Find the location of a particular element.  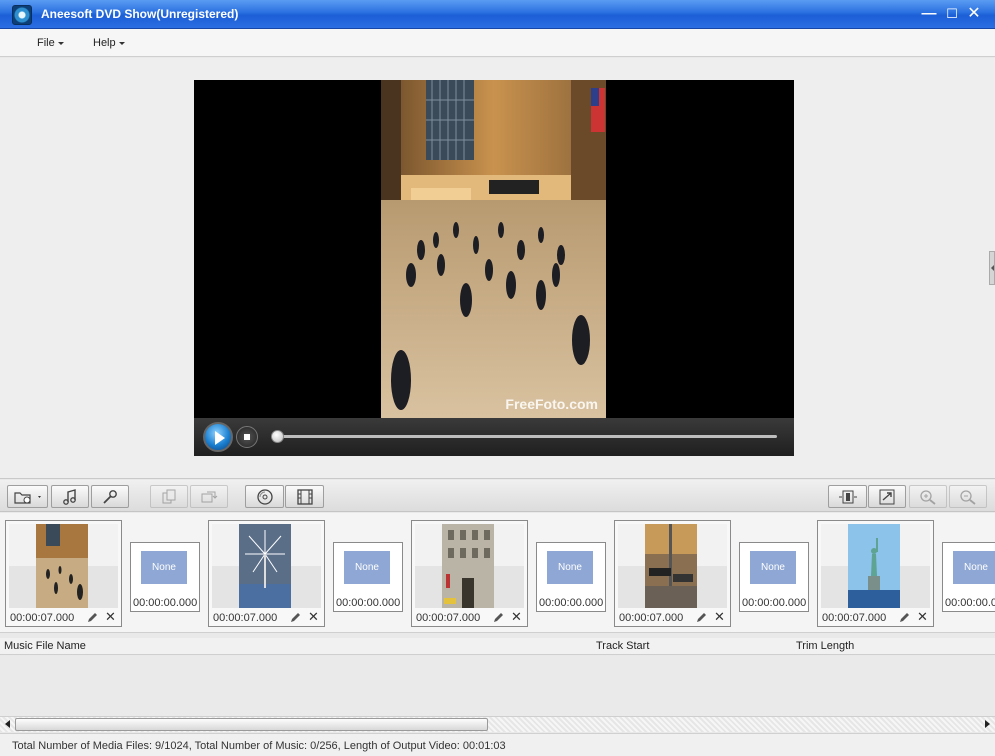

add-media-button is located at coordinates (27, 496).